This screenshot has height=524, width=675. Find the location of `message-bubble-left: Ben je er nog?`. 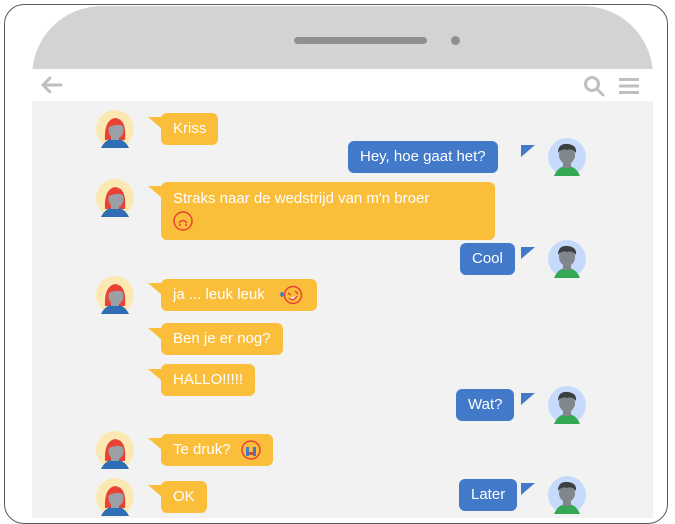

message-bubble-left: Ben je er nog? is located at coordinates (222, 339).